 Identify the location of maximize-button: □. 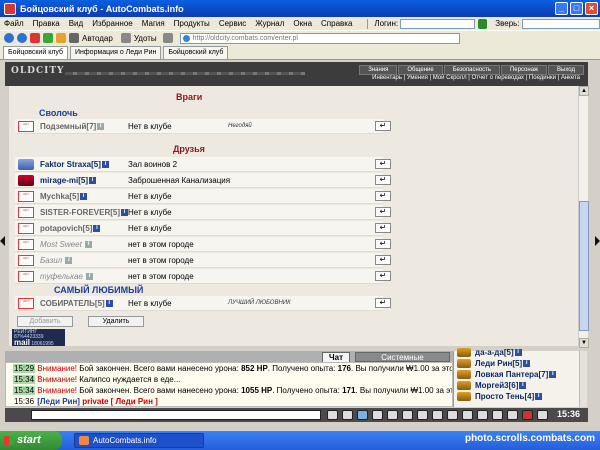
(576, 8).